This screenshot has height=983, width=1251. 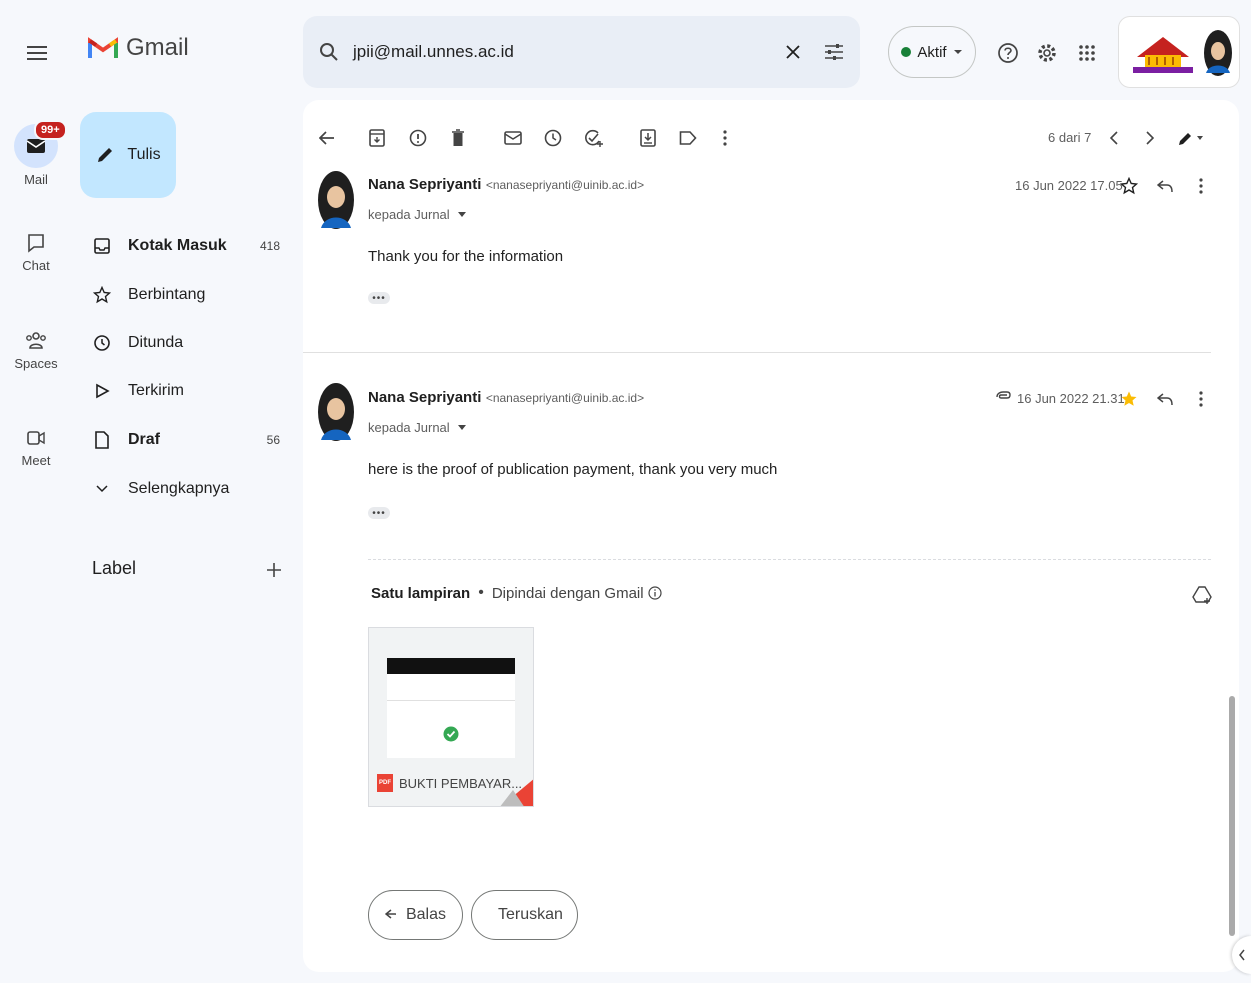 I want to click on search-options-button, so click(x=834, y=52).